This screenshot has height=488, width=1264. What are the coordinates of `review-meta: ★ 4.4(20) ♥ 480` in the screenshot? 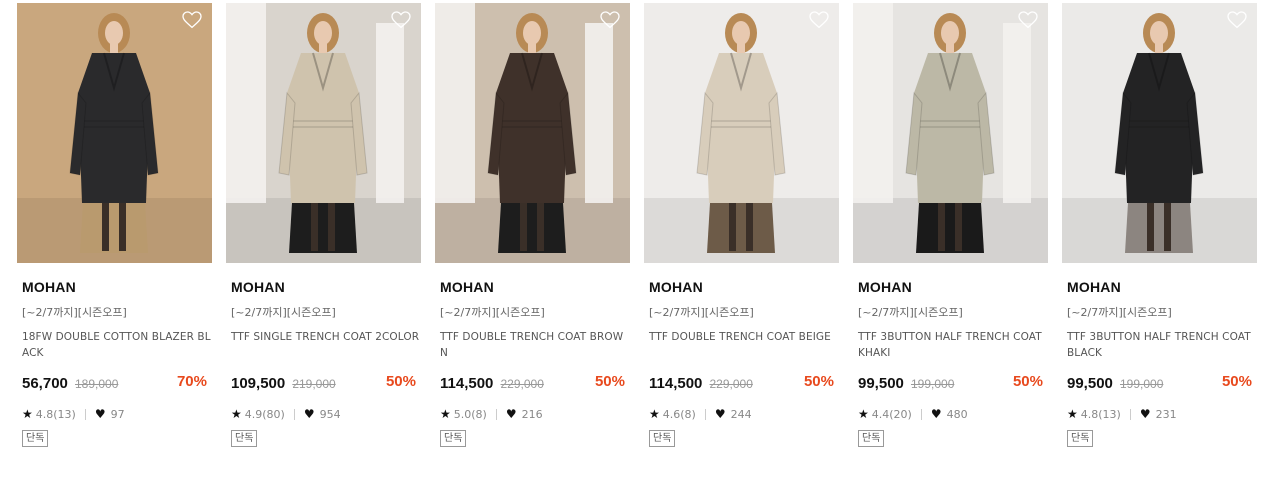 It's located at (953, 414).